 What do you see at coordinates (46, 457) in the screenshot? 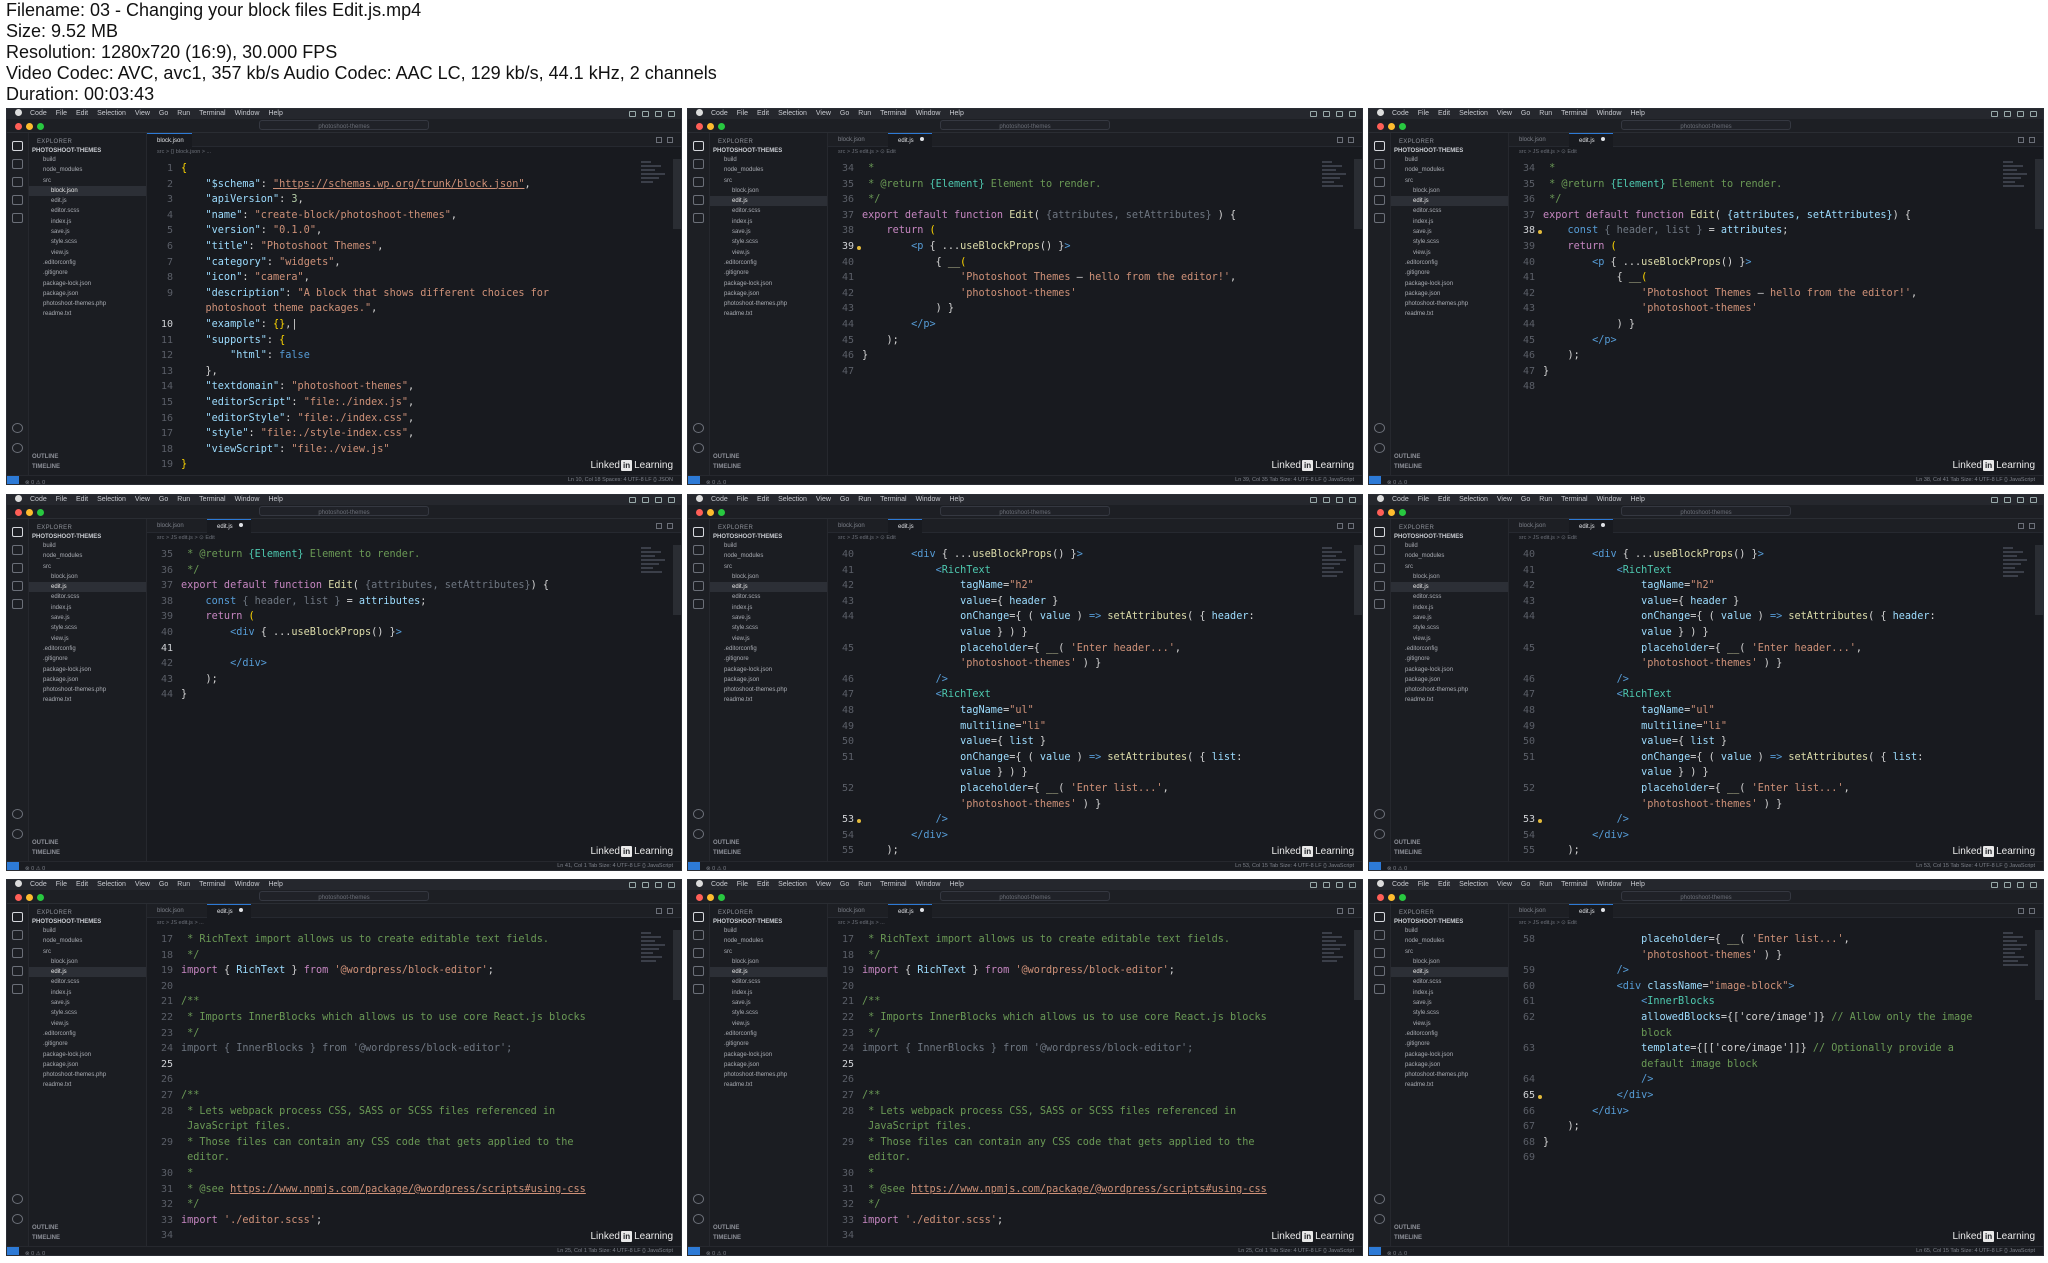
I see `outline-section: OUTLINE` at bounding box center [46, 457].